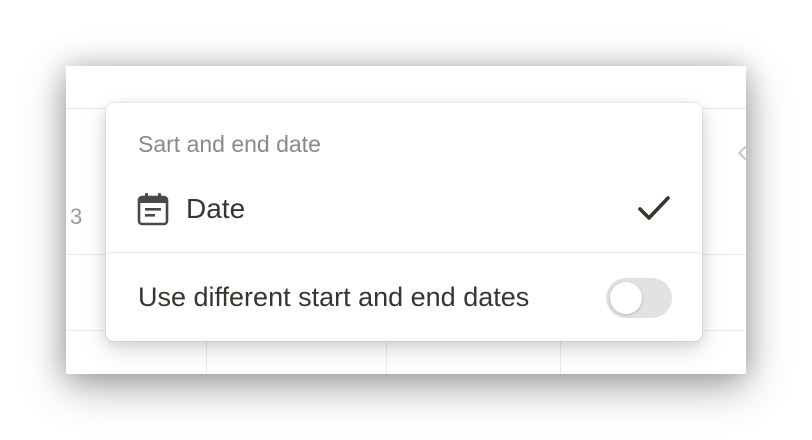 This screenshot has width=812, height=440. What do you see at coordinates (404, 252) in the screenshot?
I see `popover-divider` at bounding box center [404, 252].